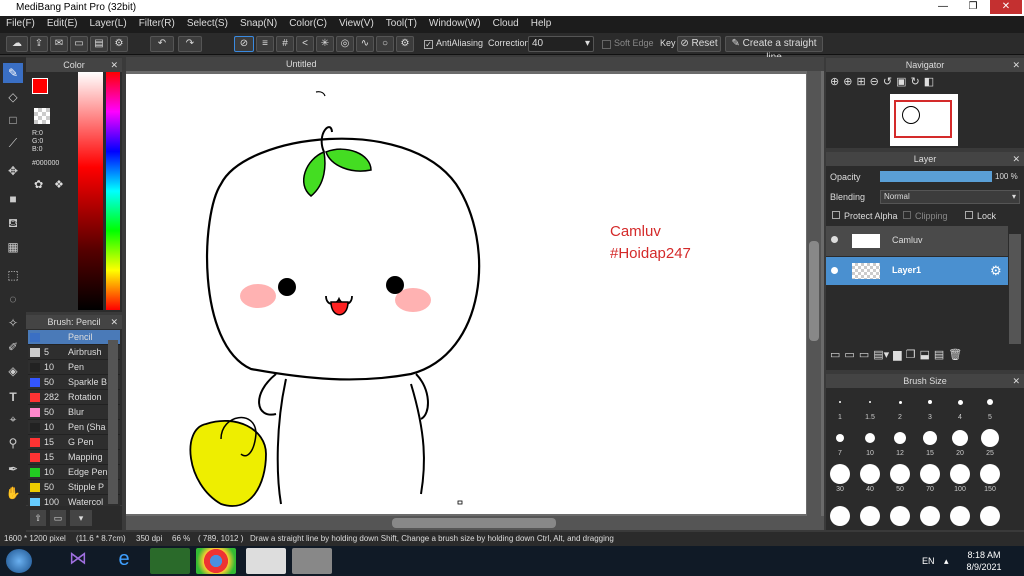  What do you see at coordinates (301, 64) in the screenshot?
I see `canvas-tab: Untitled` at bounding box center [301, 64].